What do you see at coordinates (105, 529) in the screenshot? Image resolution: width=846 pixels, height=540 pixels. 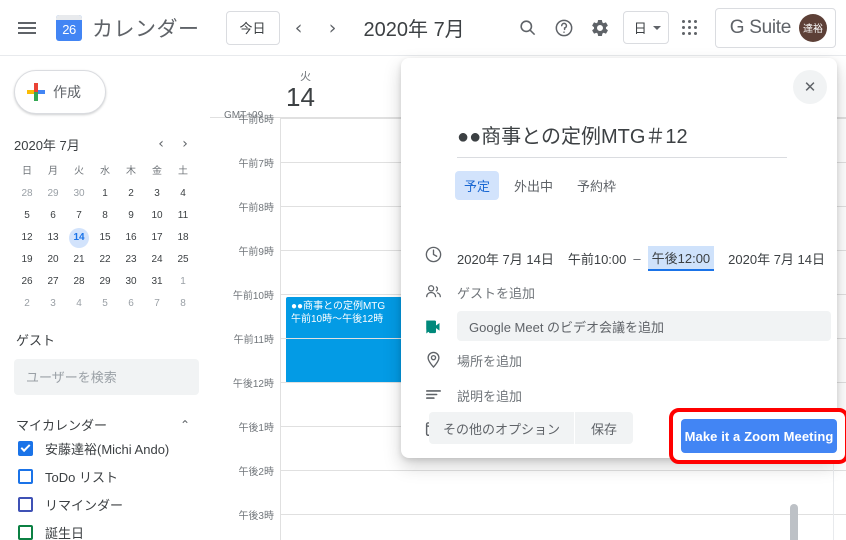 I see `calendar-list-item: 誕生日` at bounding box center [105, 529].